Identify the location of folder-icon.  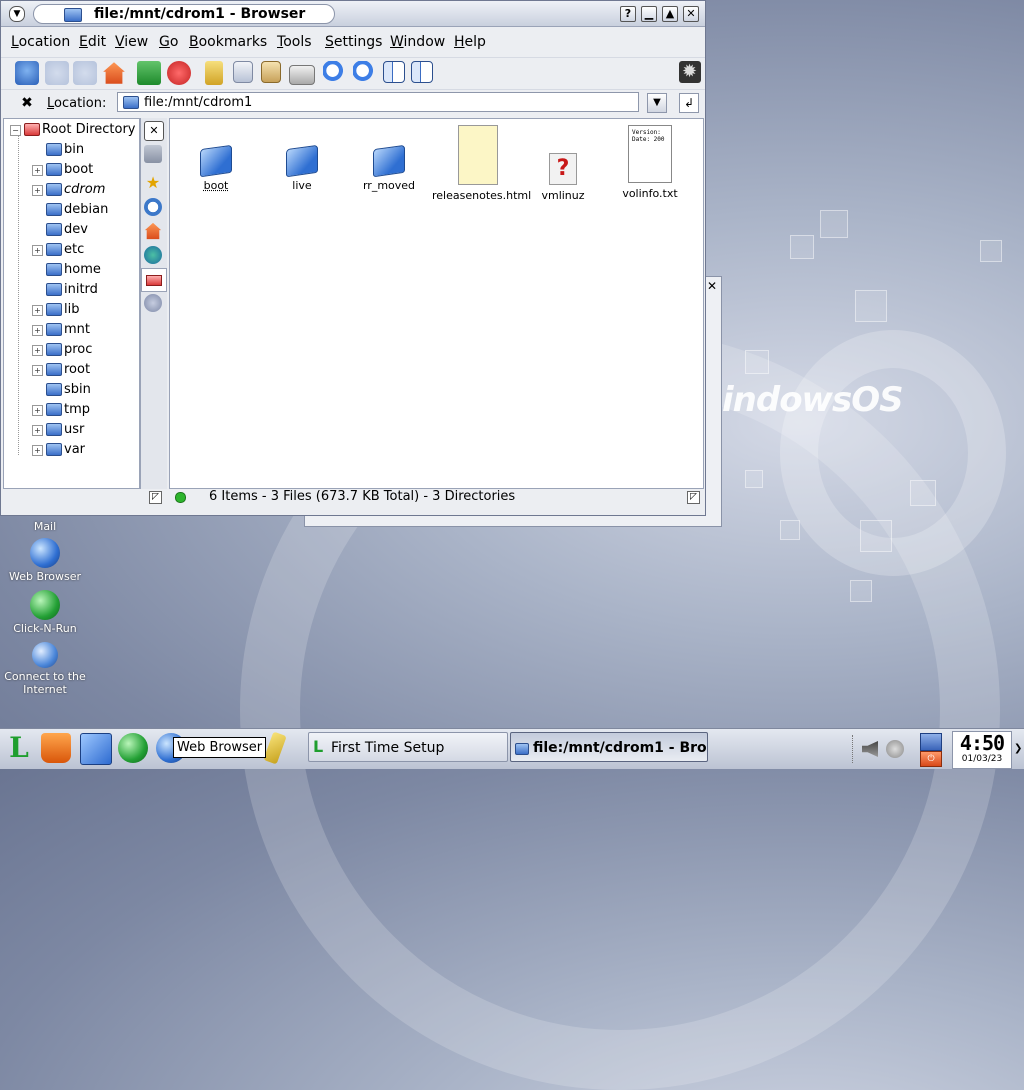
(302, 161).